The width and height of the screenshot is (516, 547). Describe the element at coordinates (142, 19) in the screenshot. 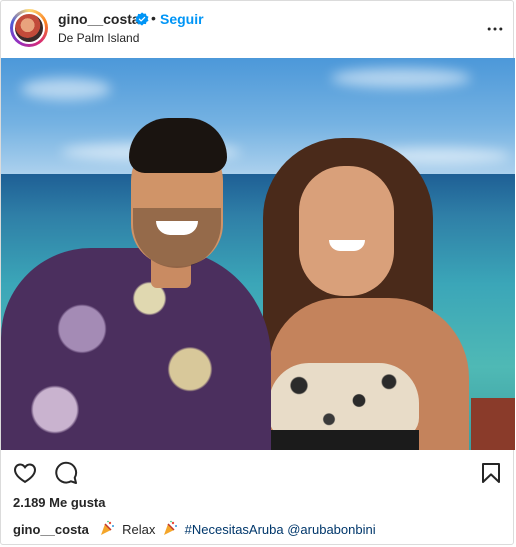

I see `verified-badge-icon` at that location.